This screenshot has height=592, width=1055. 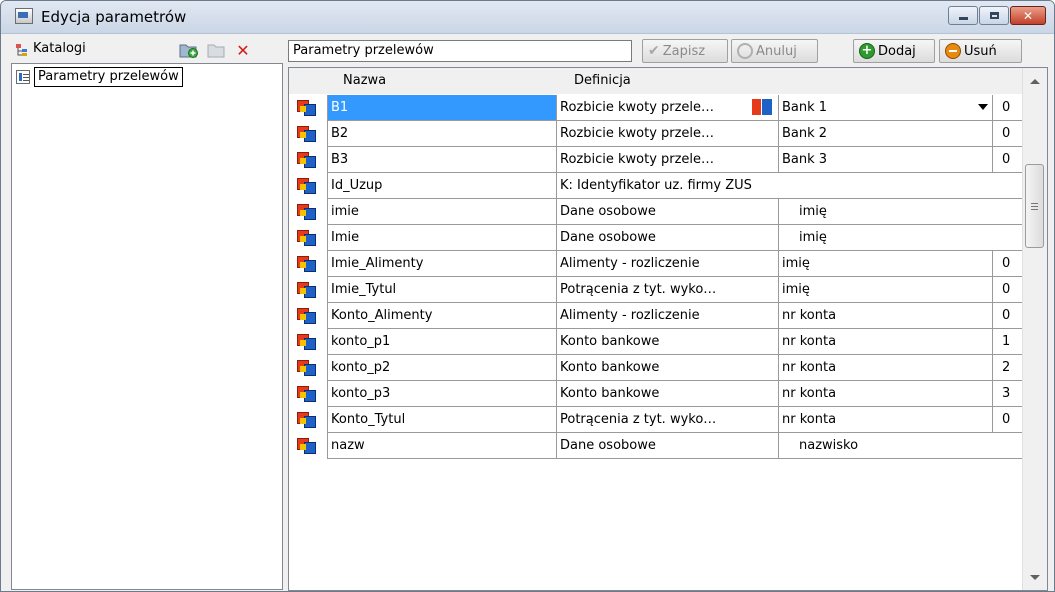 I want to click on value-cell: Bank 2, so click(x=886, y=134).